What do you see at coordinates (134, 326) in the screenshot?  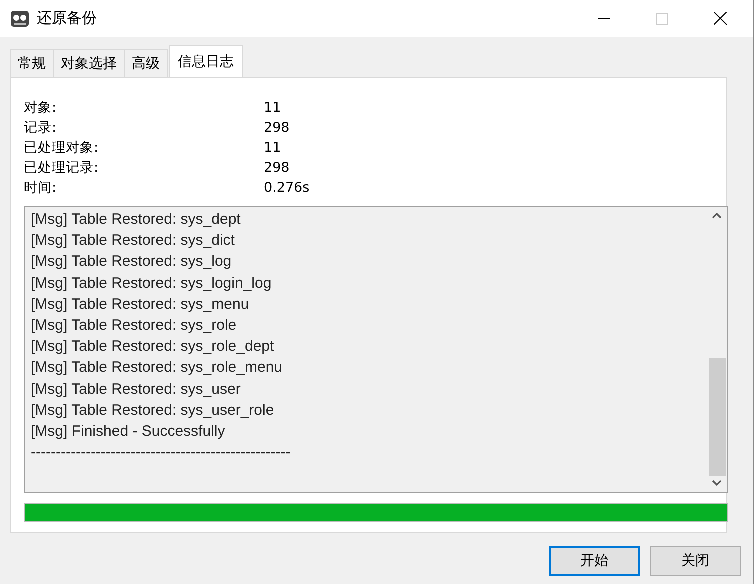 I see `log-line: [Msg] Table Restored: sys_role` at bounding box center [134, 326].